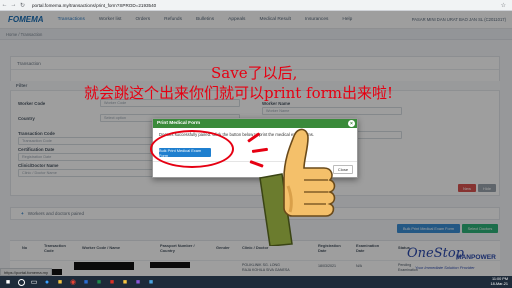 This screenshot has width=512, height=288. Describe the element at coordinates (503, 5) in the screenshot. I see `star-icon: ☆` at that location.